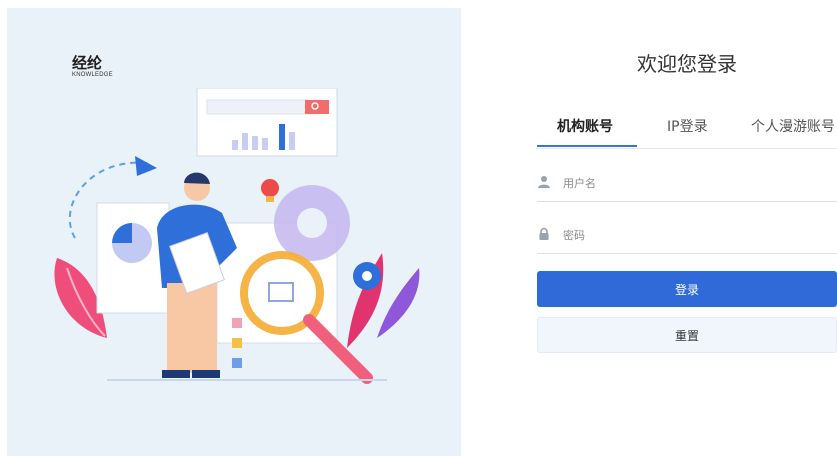 This screenshot has height=456, width=837. Describe the element at coordinates (87, 63) in the screenshot. I see `brand-name: 经纶` at that location.